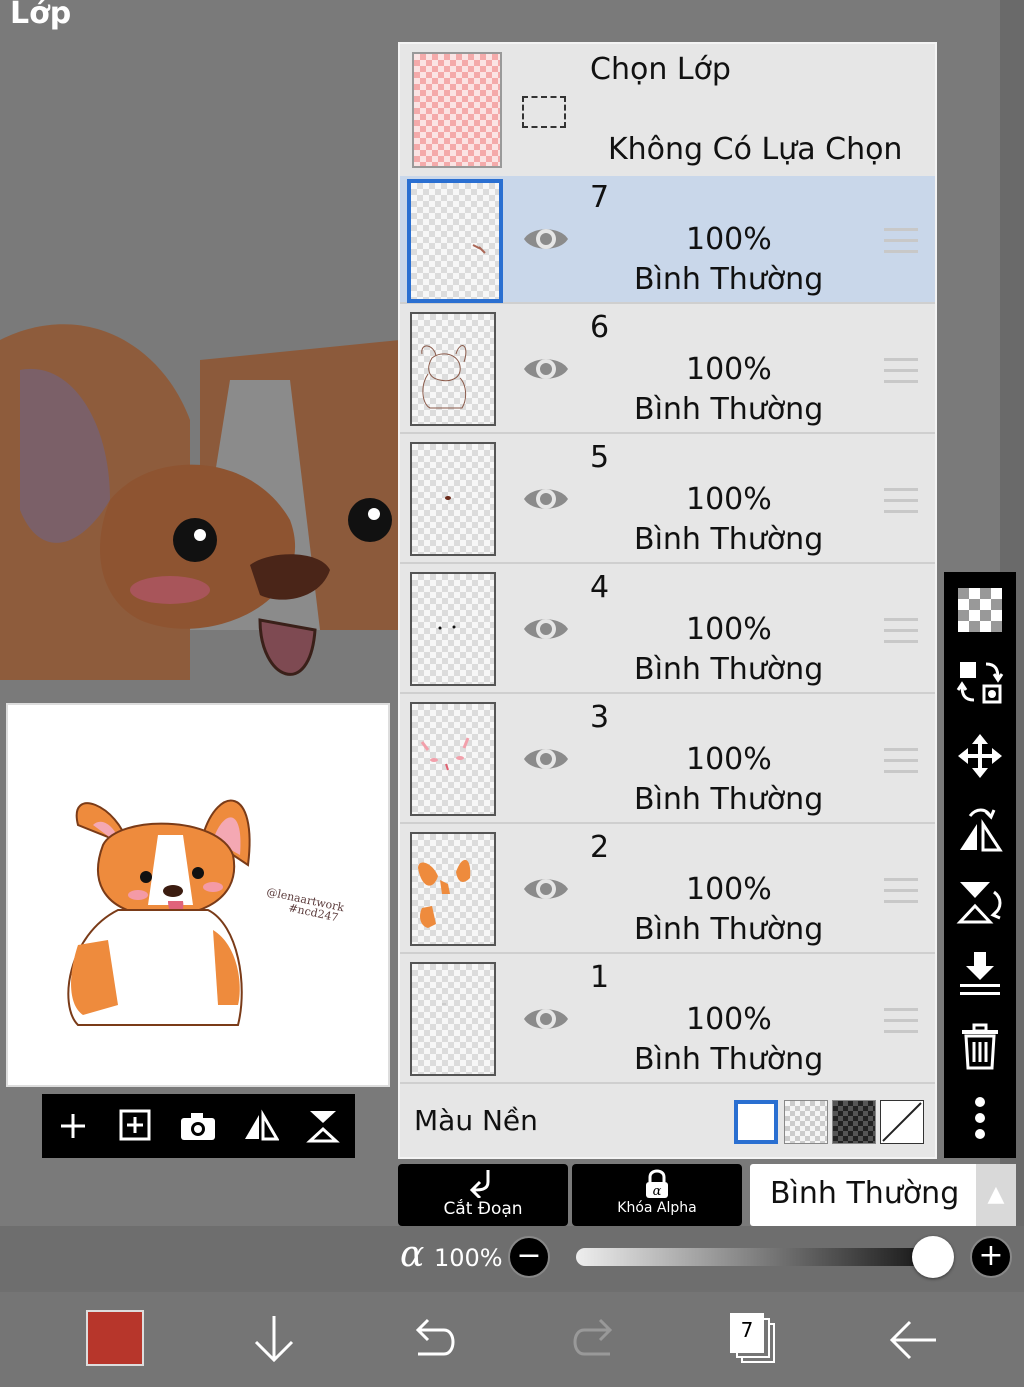 This screenshot has height=1387, width=1024. I want to click on opacity-value: 100%, so click(468, 1258).